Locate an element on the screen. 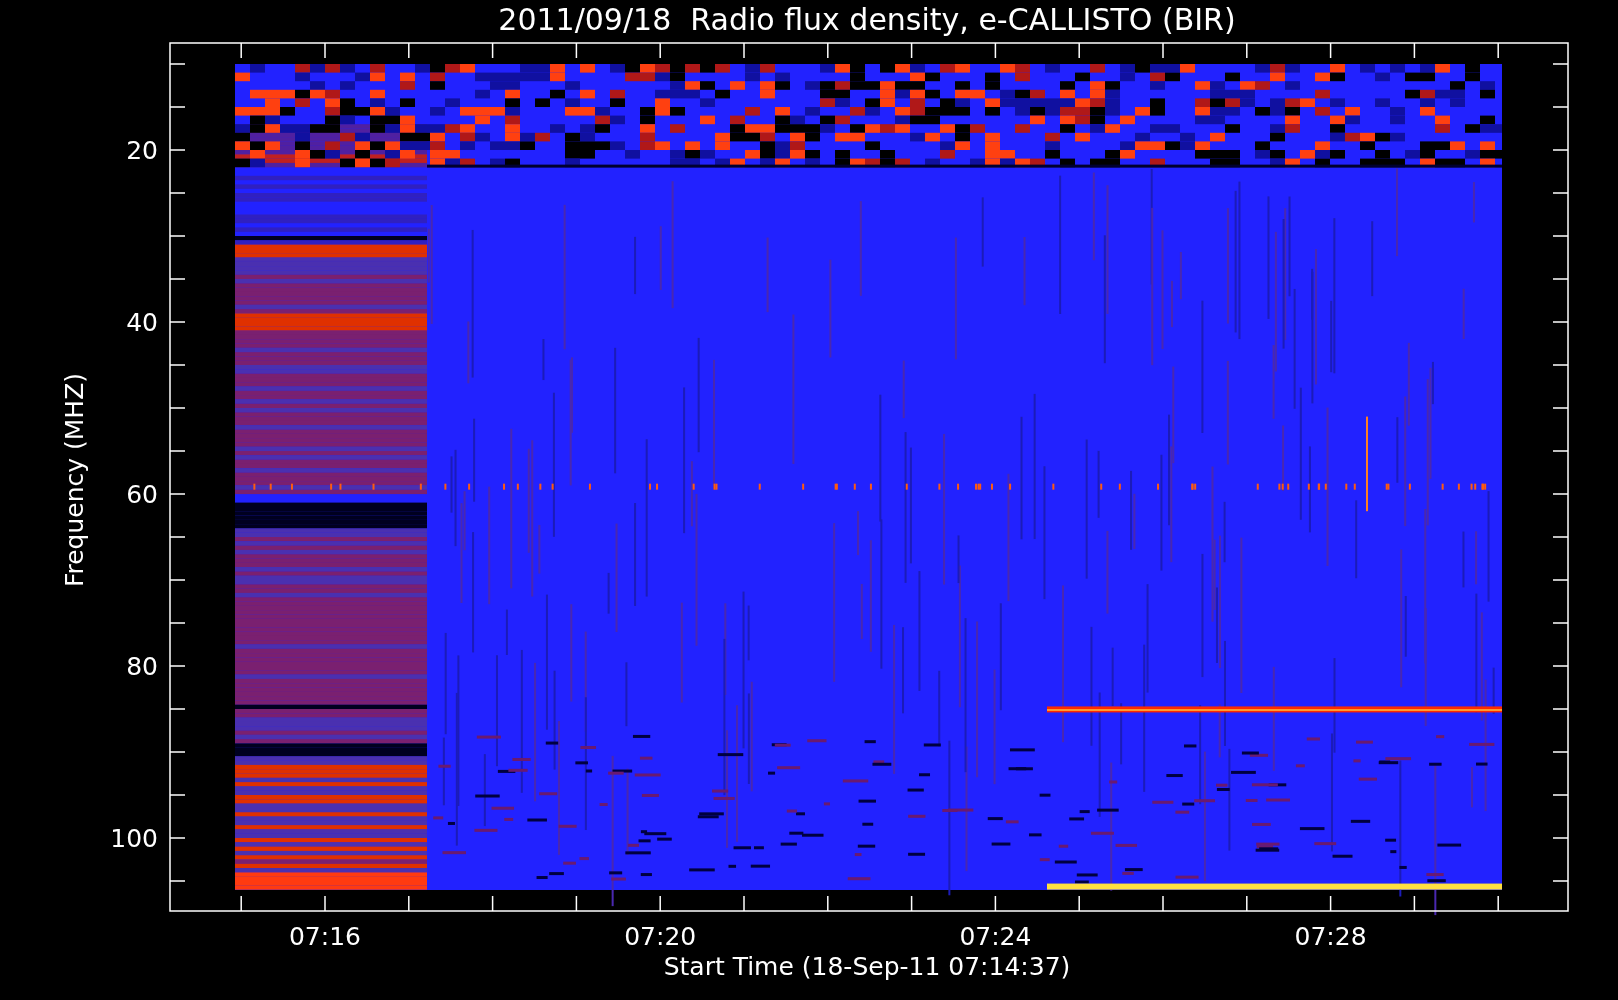 Image resolution: width=1618 pixels, height=1000 pixels. axis-tick-label: 40 is located at coordinates (142, 322).